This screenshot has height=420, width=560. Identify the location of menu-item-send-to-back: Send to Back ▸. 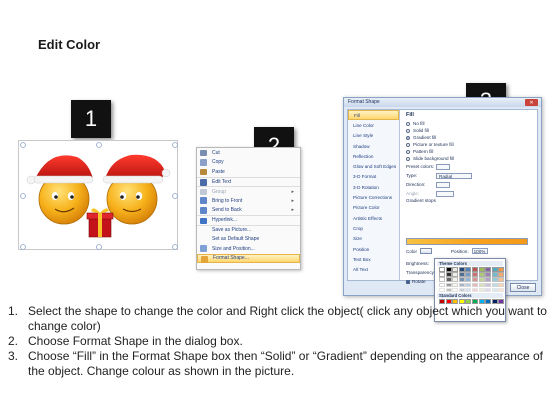
(248, 211).